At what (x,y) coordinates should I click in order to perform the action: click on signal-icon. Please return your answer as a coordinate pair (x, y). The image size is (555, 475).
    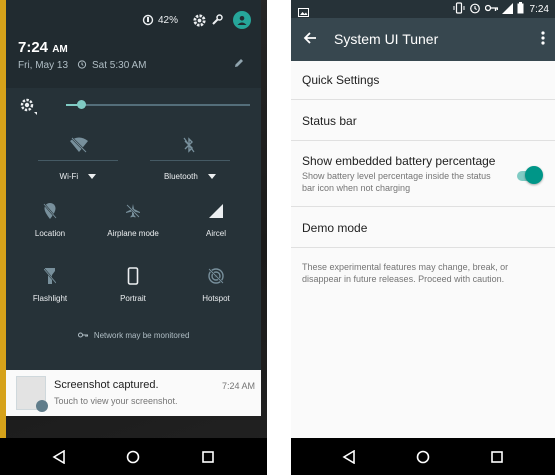
    Looking at the image, I should click on (507, 9).